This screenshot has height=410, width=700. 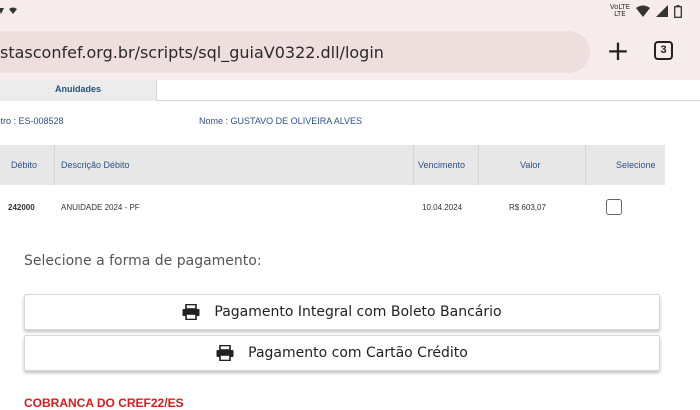 I want to click on payment-method-label: Selecione a forma de pagamento:, so click(x=143, y=261).